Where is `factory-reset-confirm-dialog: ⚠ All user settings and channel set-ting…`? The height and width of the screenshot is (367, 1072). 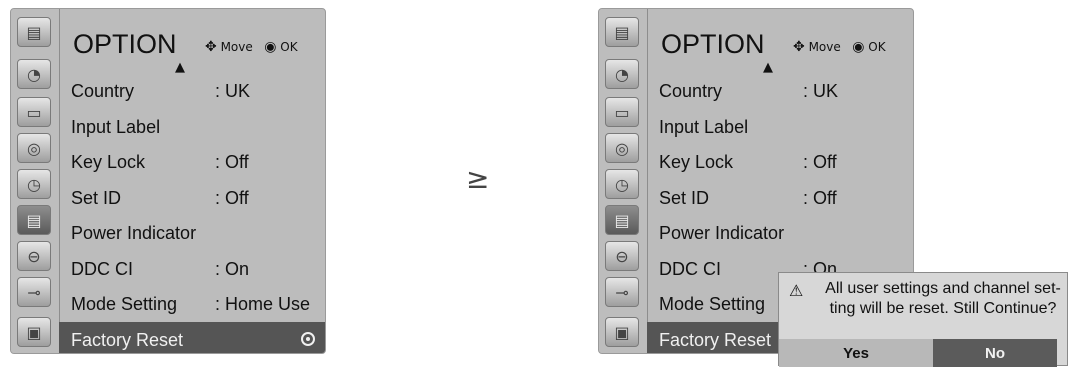
factory-reset-confirm-dialog: ⚠ All user settings and channel set-ting… is located at coordinates (923, 319).